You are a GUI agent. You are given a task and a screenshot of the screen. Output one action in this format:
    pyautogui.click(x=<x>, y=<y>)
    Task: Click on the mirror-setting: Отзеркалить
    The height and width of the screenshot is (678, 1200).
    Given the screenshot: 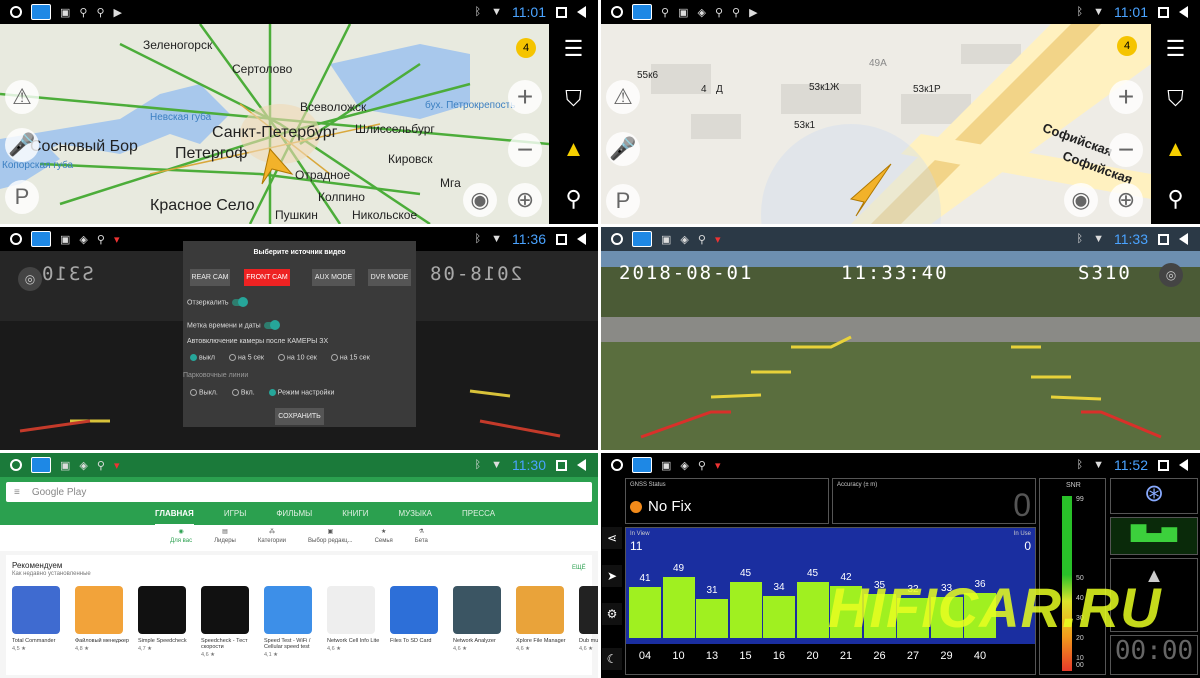 What is the action you would take?
    pyautogui.click(x=217, y=302)
    